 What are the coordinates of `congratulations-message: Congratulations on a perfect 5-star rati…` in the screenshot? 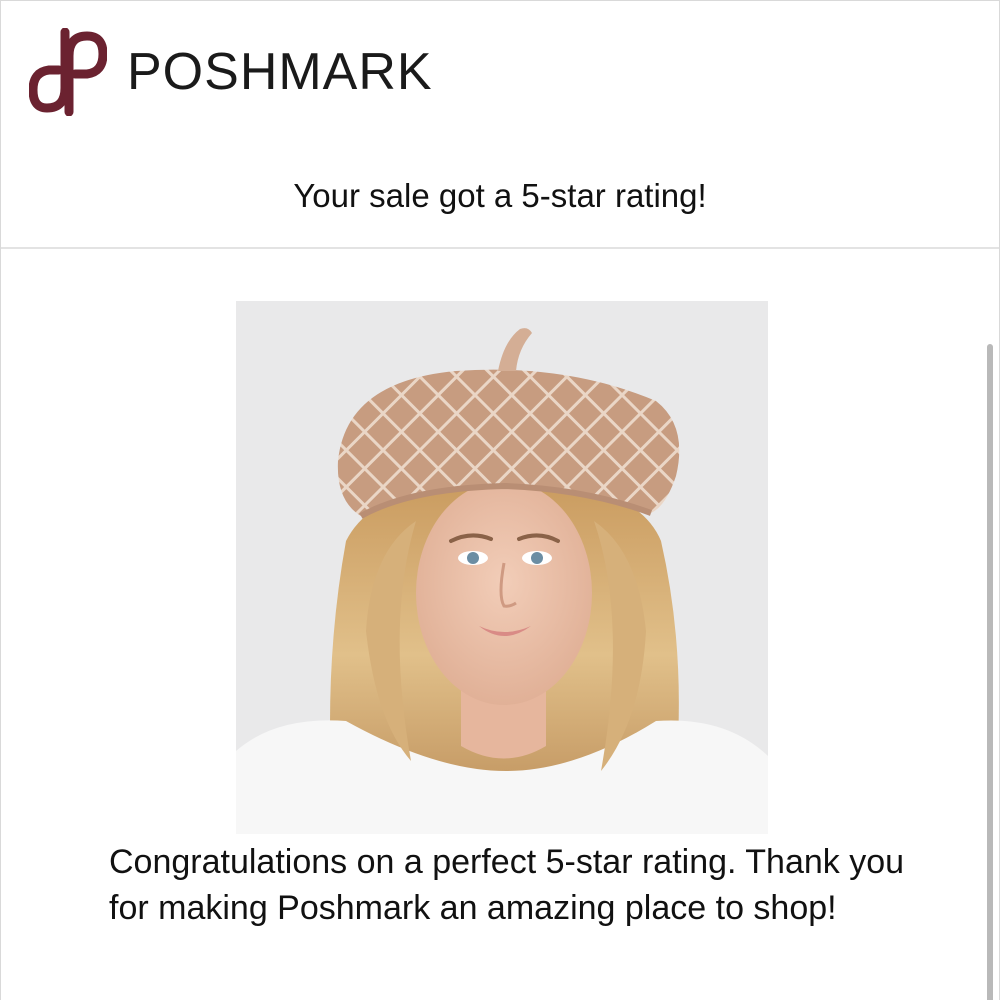 It's located at (507, 885).